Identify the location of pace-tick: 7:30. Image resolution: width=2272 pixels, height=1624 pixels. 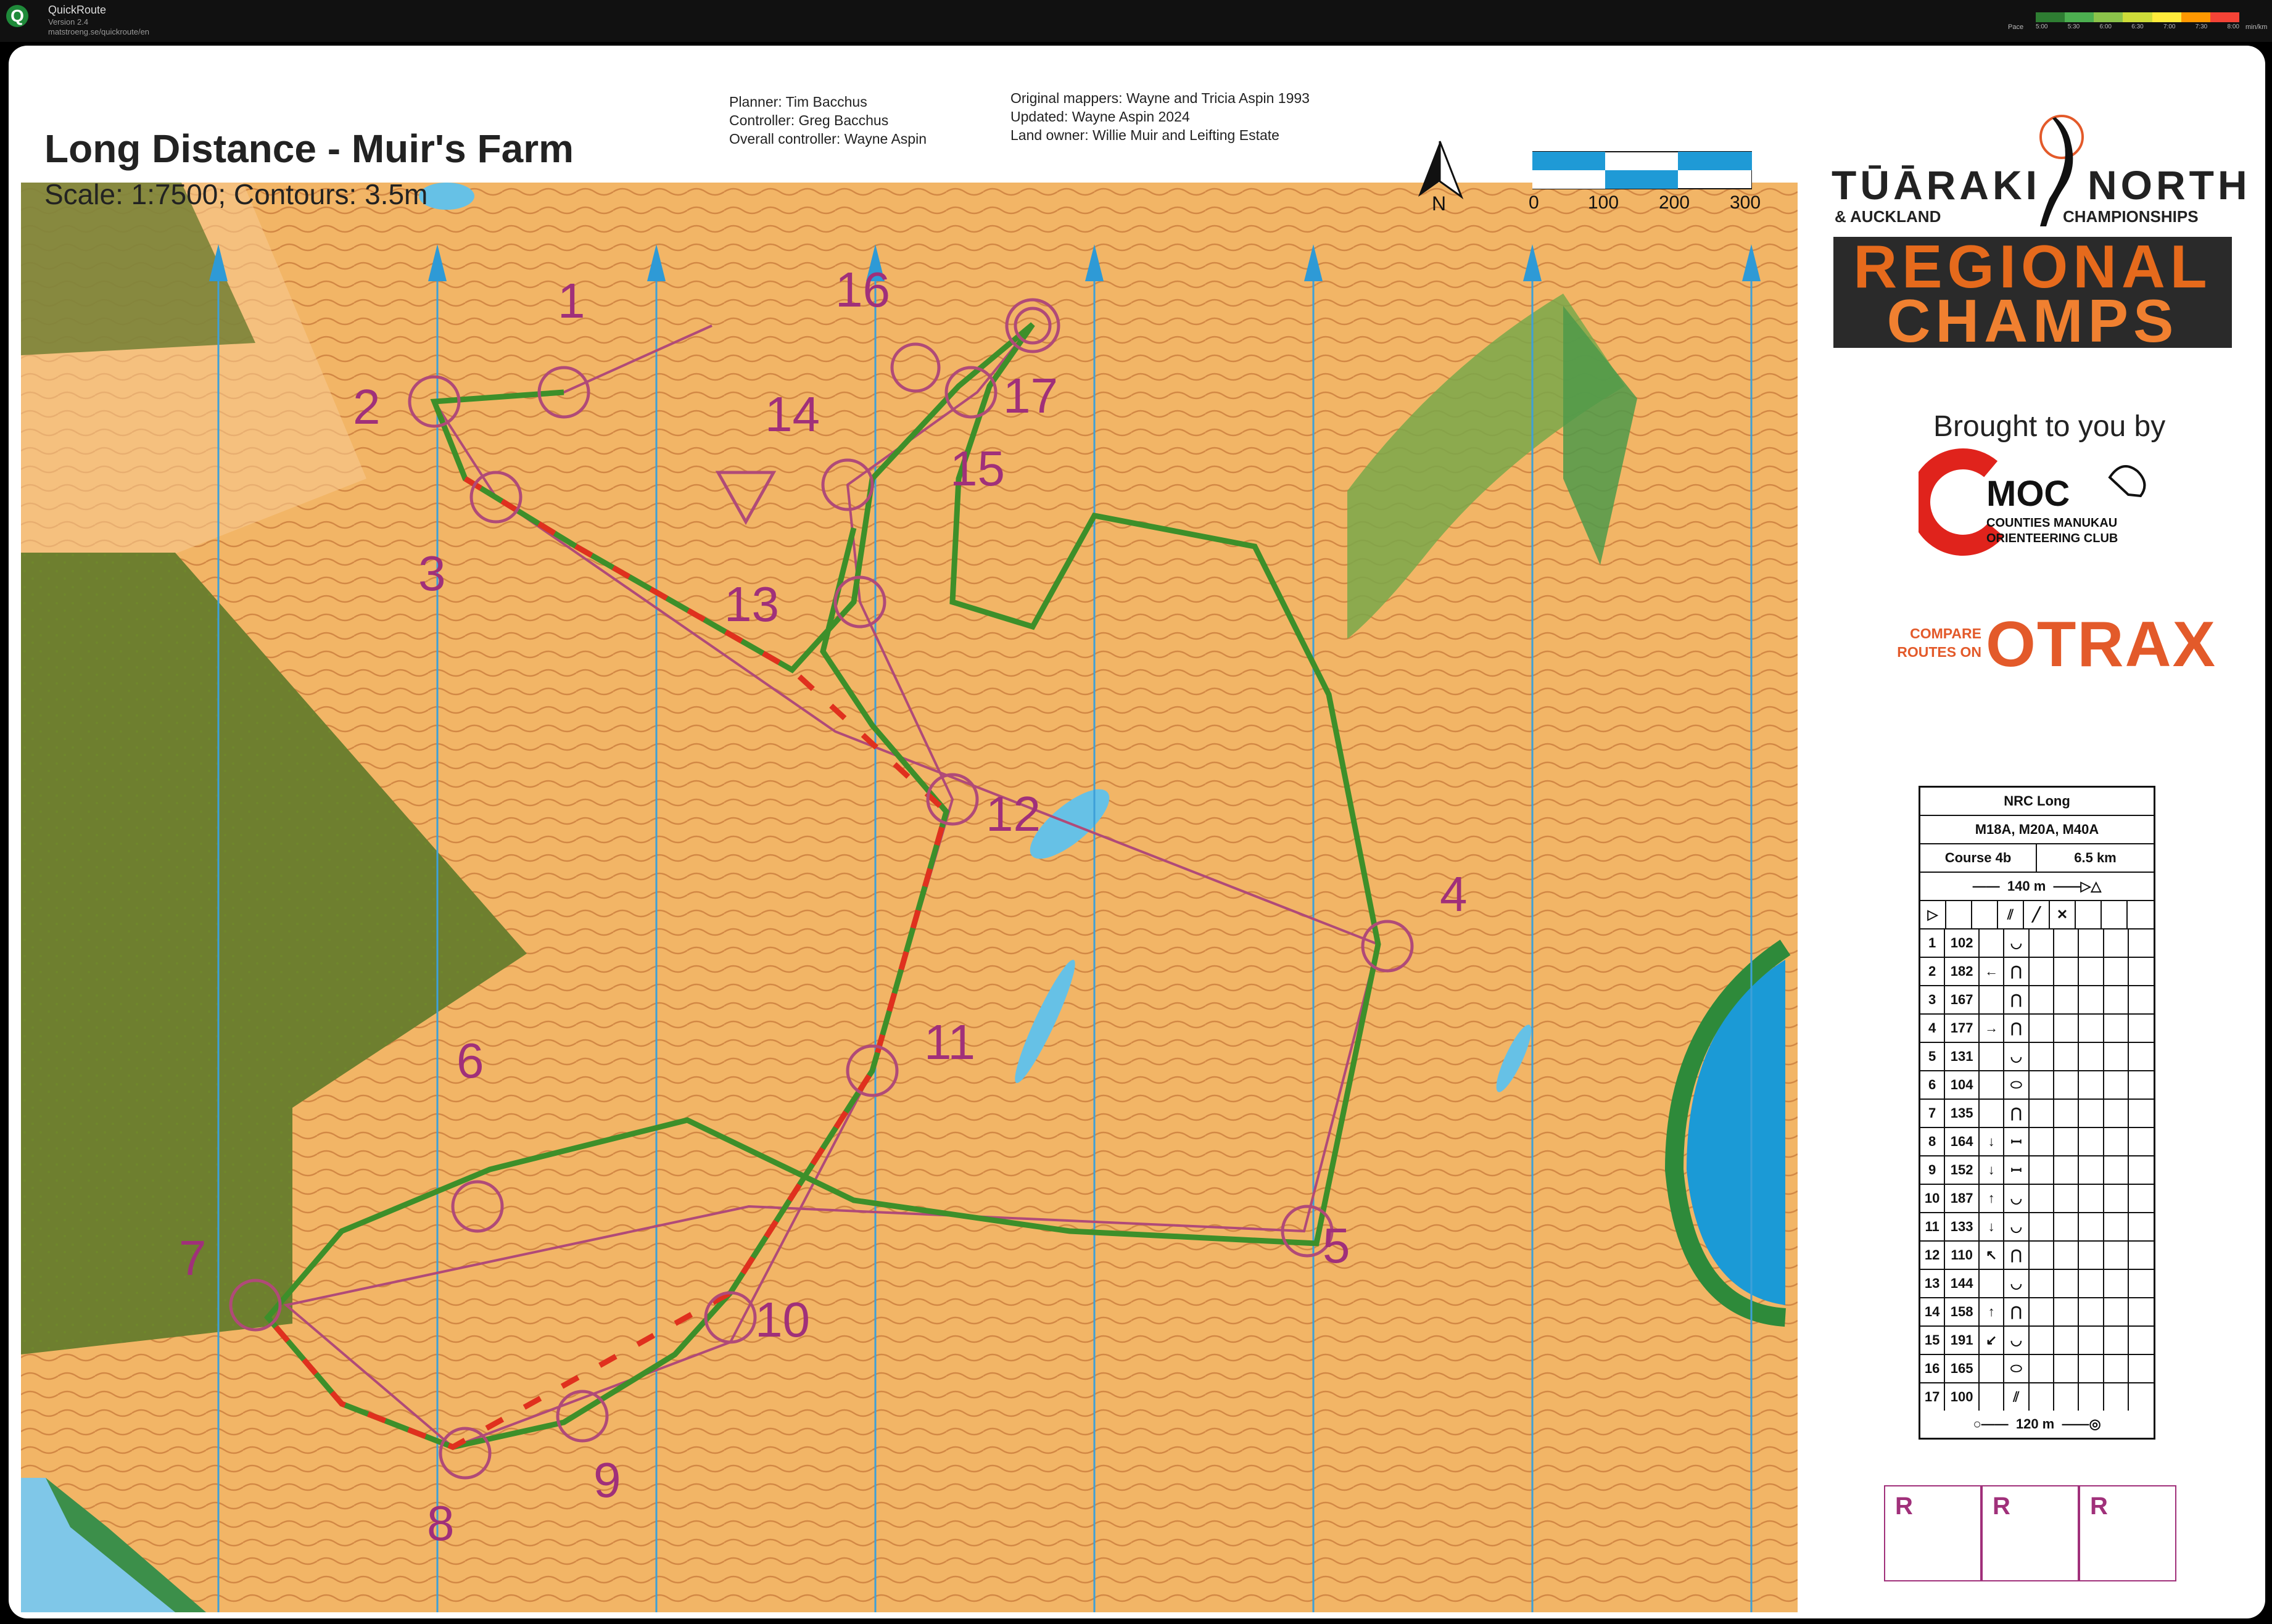
(2201, 26).